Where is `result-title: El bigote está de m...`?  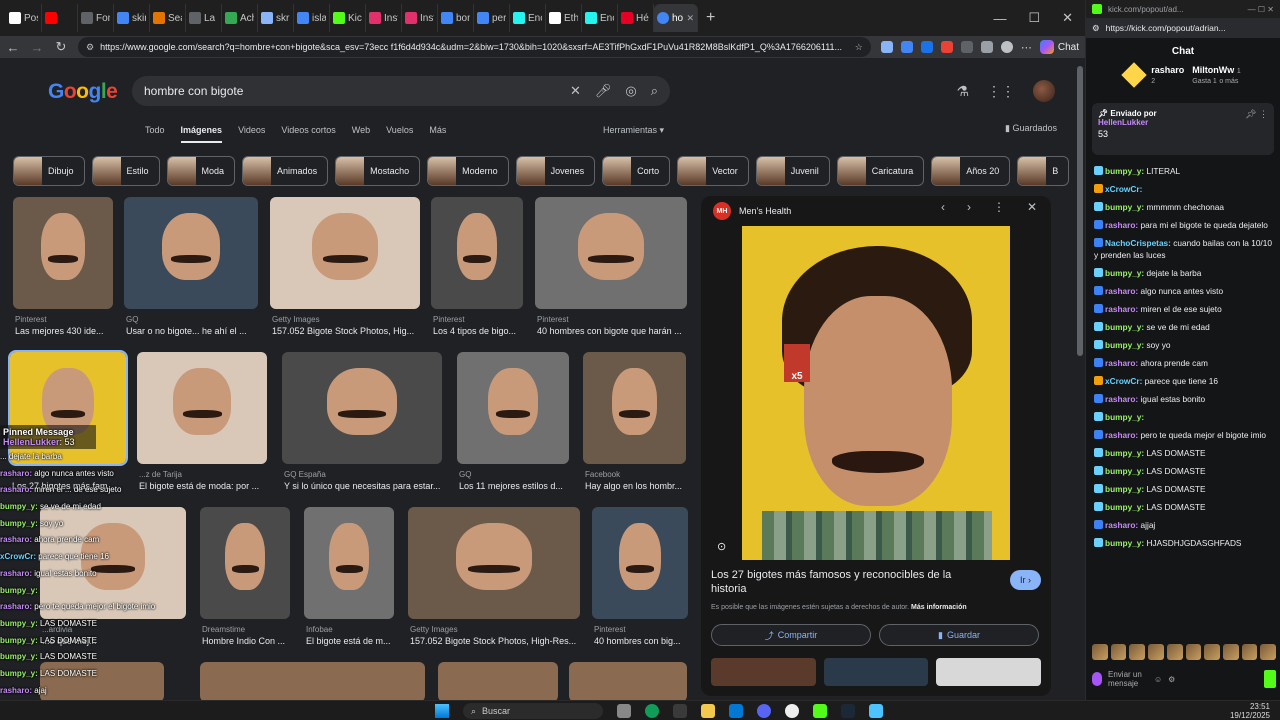
result-title: El bigote está de m... is located at coordinates (348, 641).